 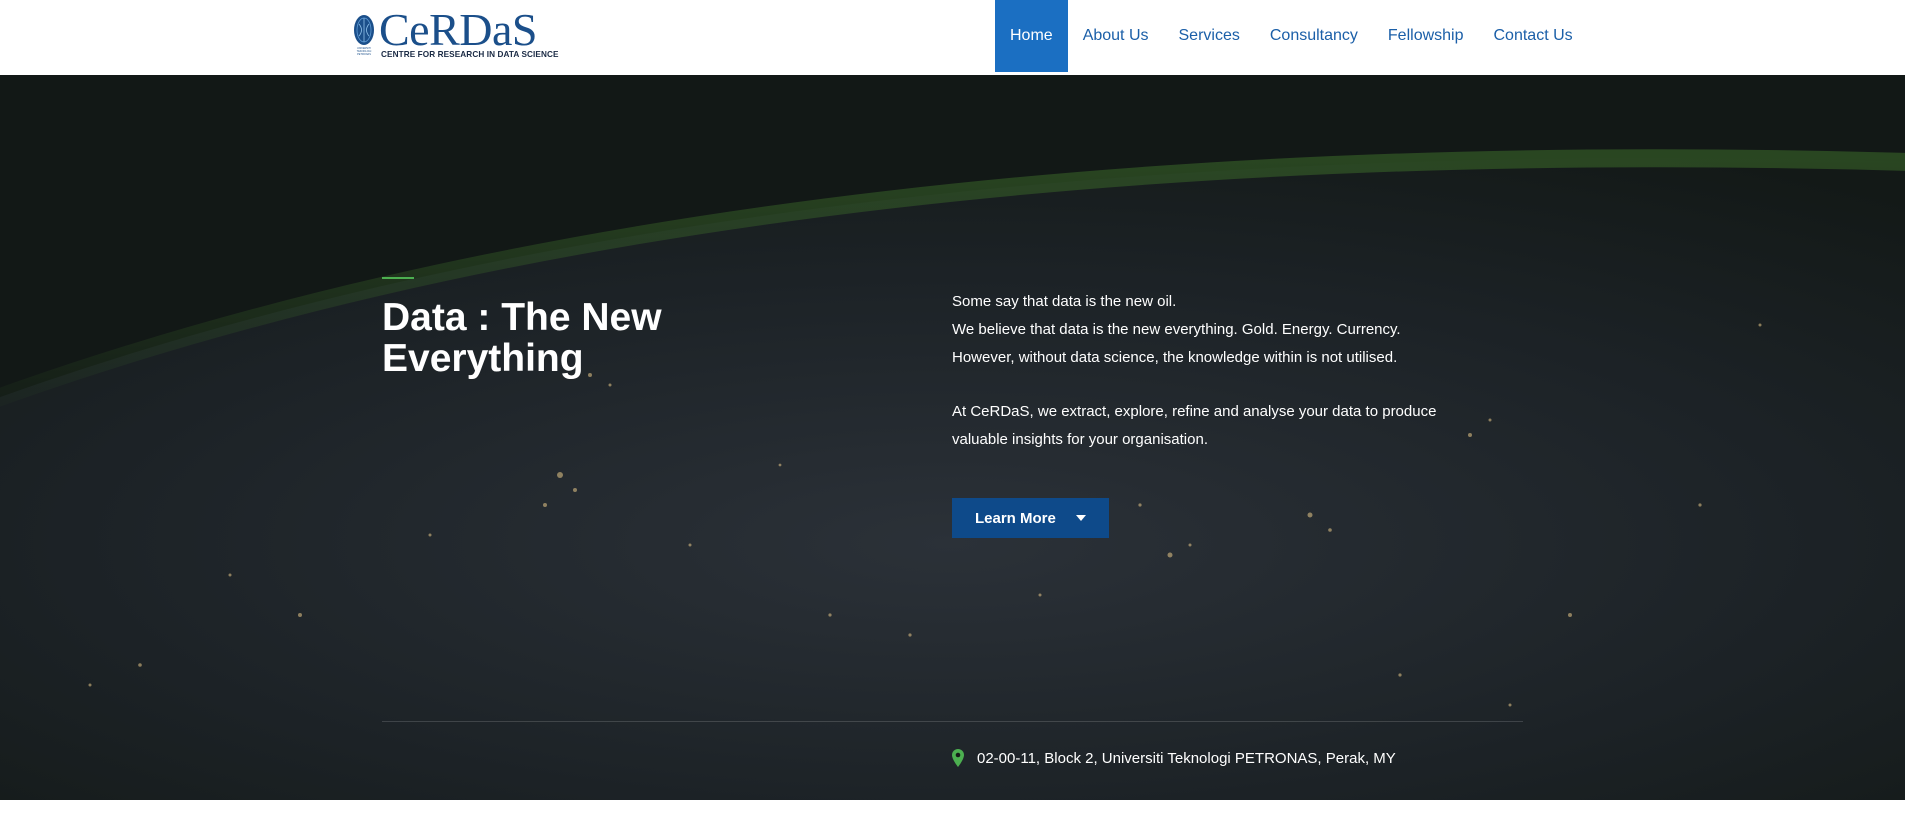 I want to click on logo-wordmark: CeRDaS, so click(x=458, y=29).